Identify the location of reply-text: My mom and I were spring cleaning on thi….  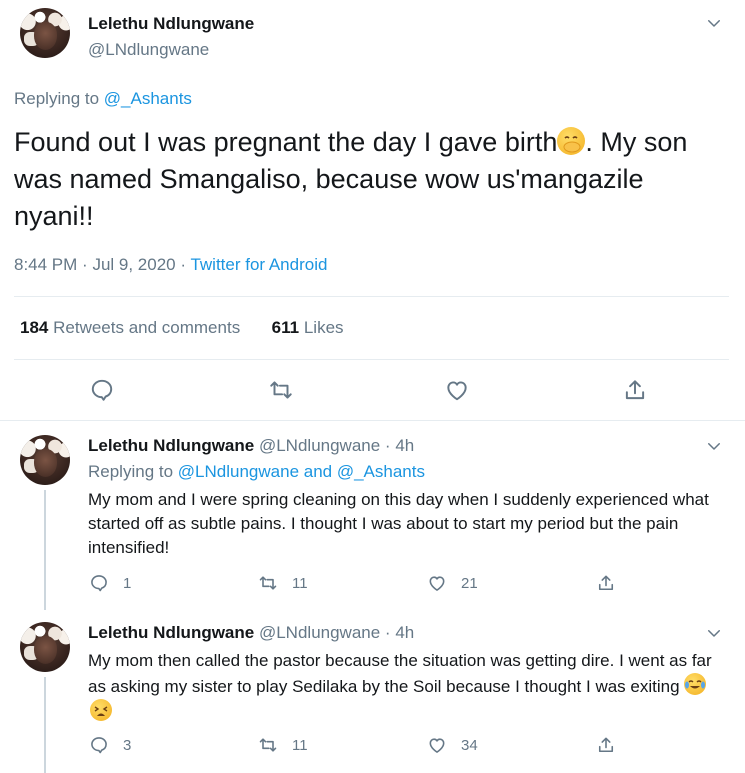
(398, 523).